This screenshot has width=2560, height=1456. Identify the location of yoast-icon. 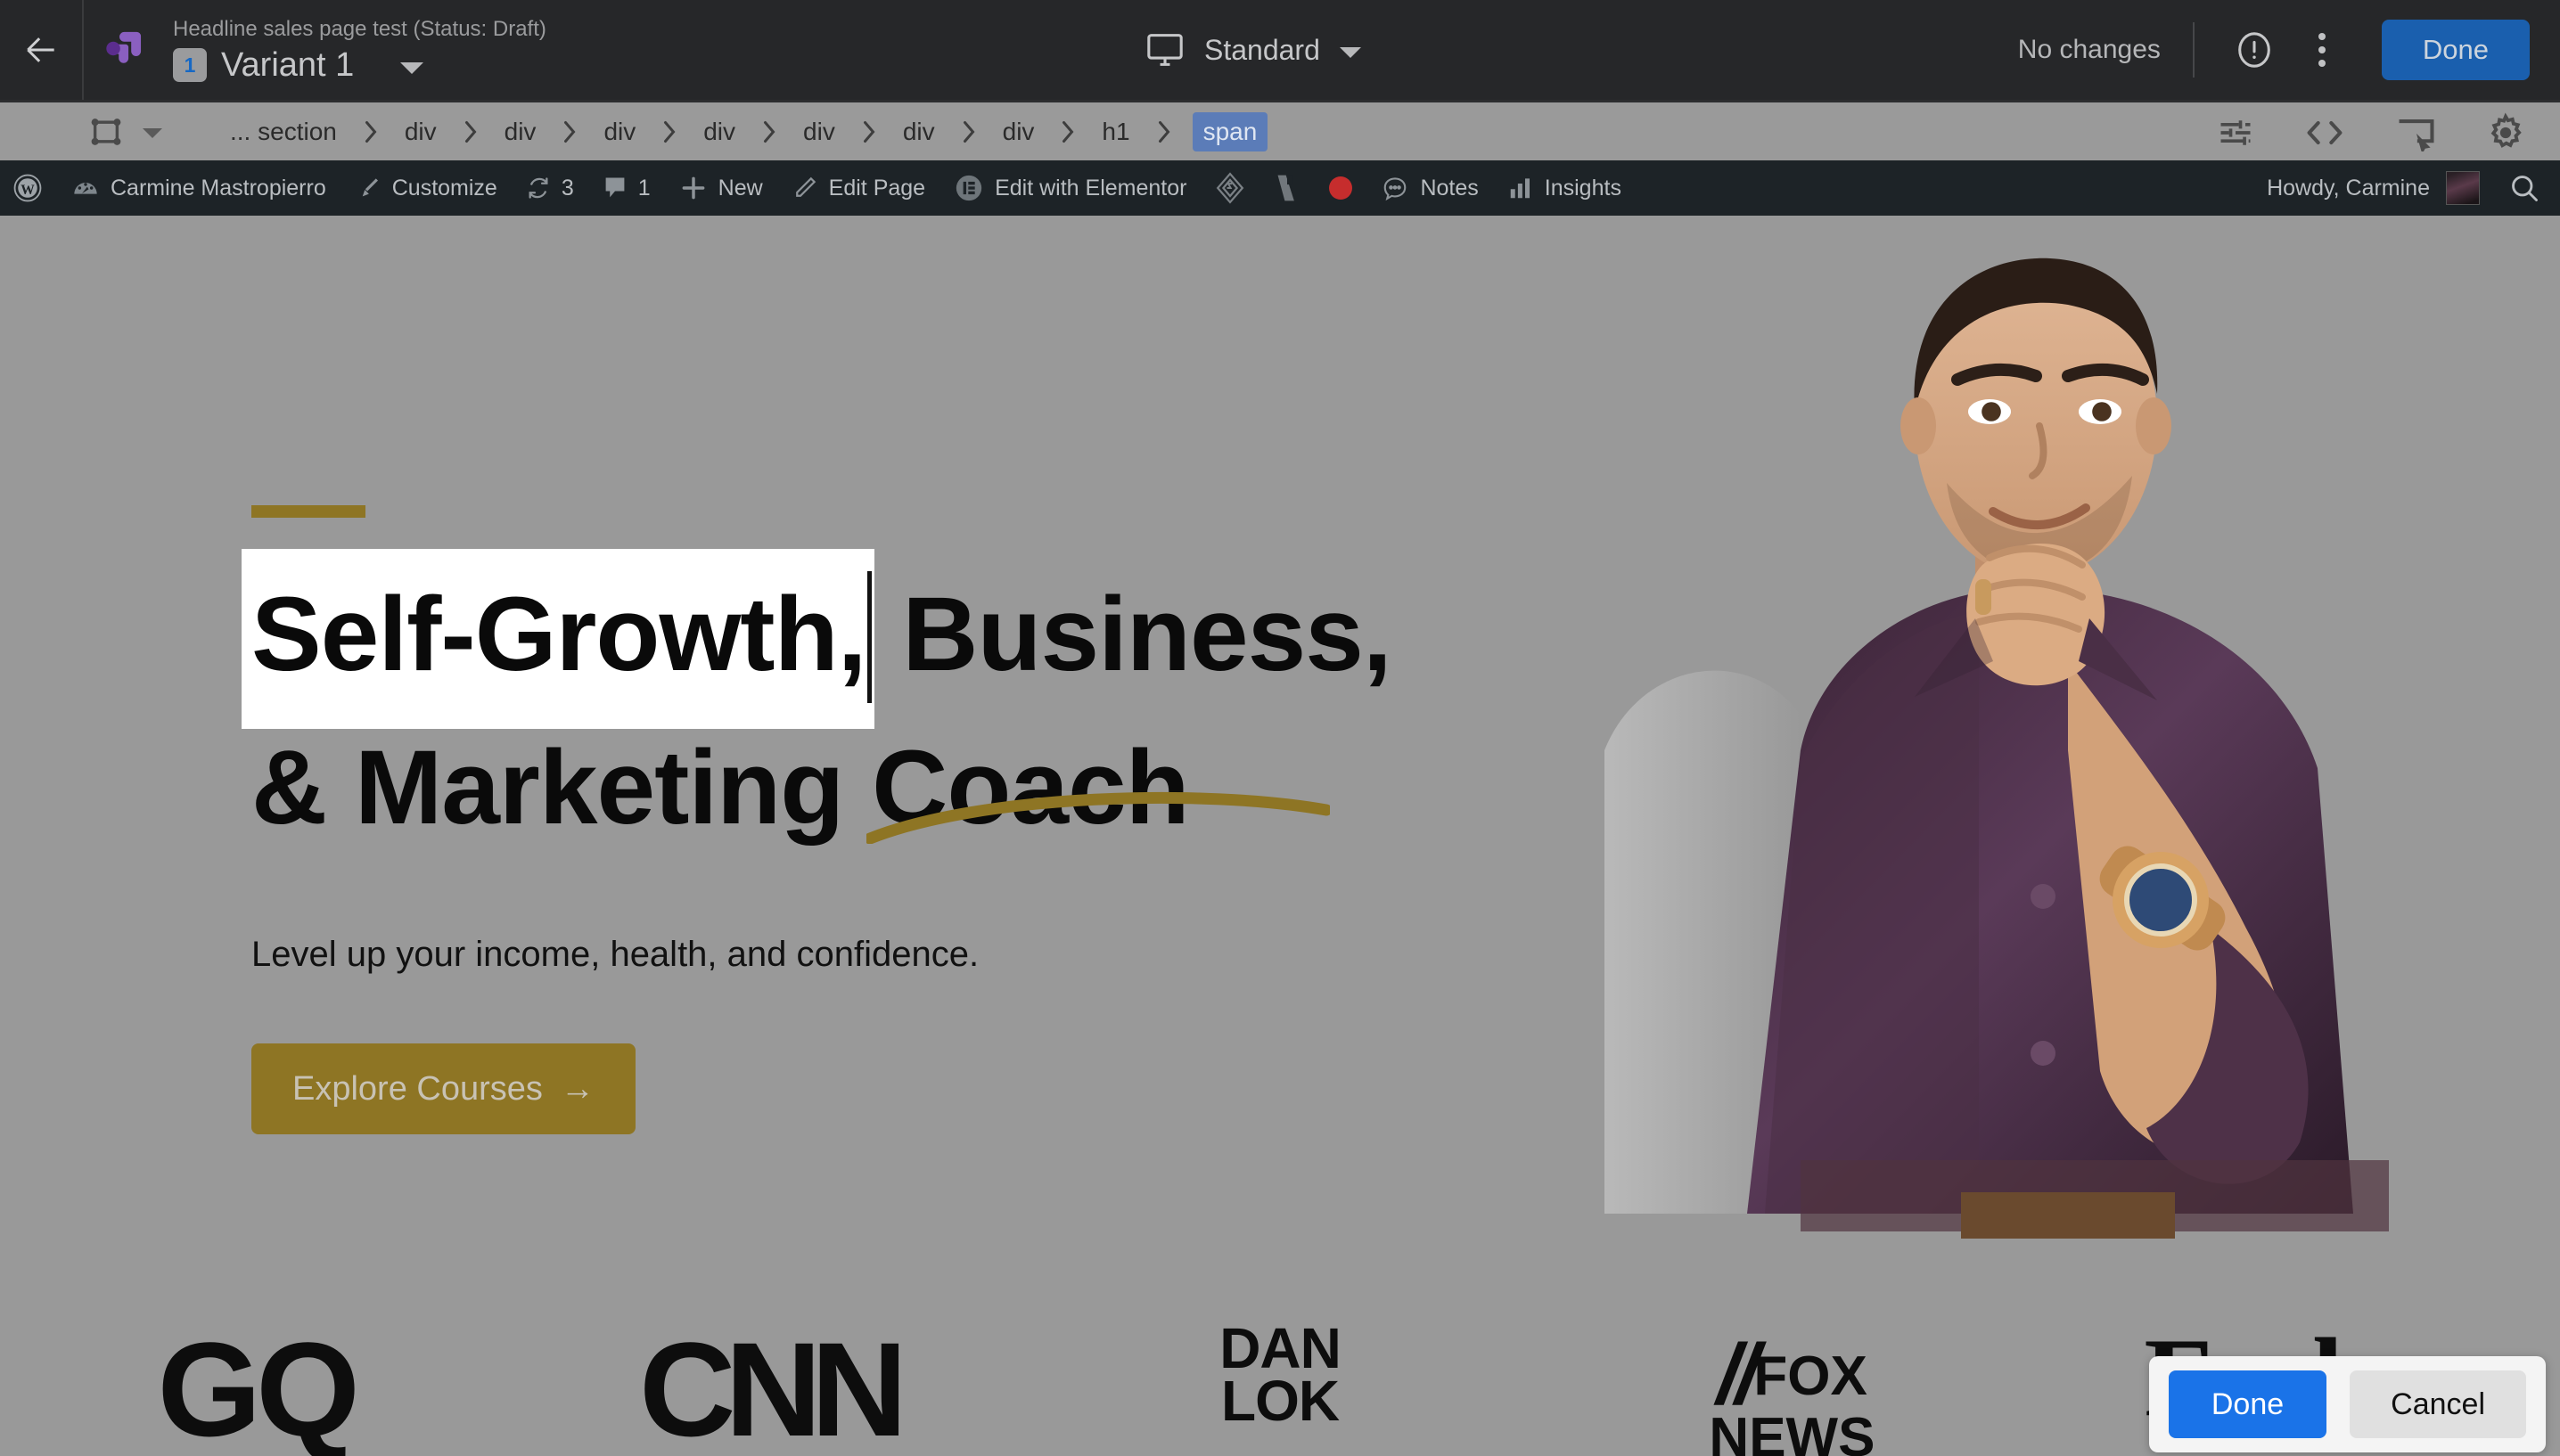
(1286, 188).